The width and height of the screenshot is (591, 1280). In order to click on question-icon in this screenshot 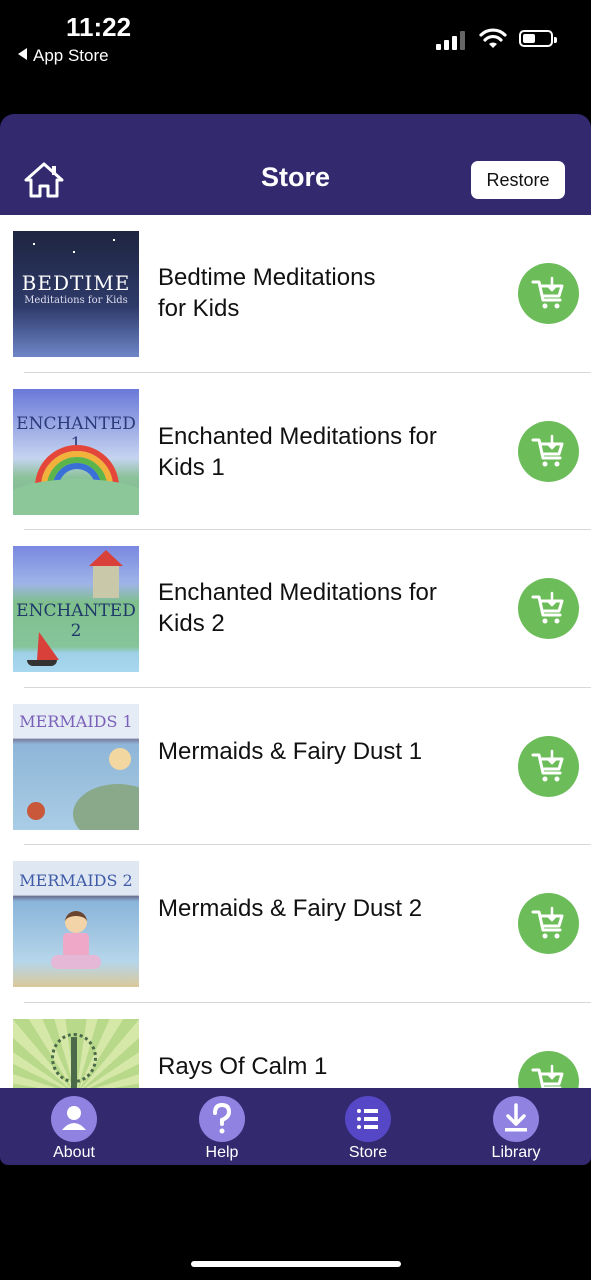, I will do `click(222, 1119)`.